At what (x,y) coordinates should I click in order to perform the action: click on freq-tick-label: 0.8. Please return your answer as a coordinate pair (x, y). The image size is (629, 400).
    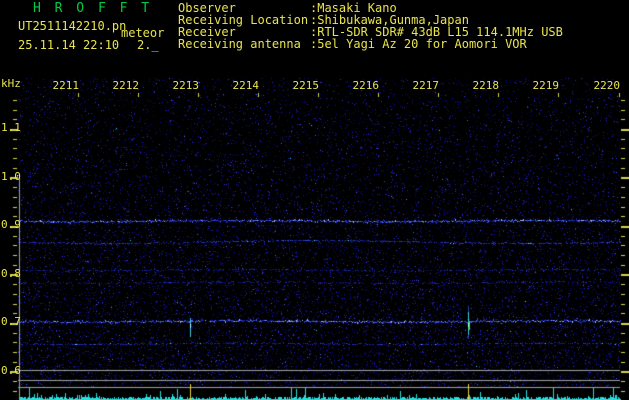
    Looking at the image, I should click on (11, 273).